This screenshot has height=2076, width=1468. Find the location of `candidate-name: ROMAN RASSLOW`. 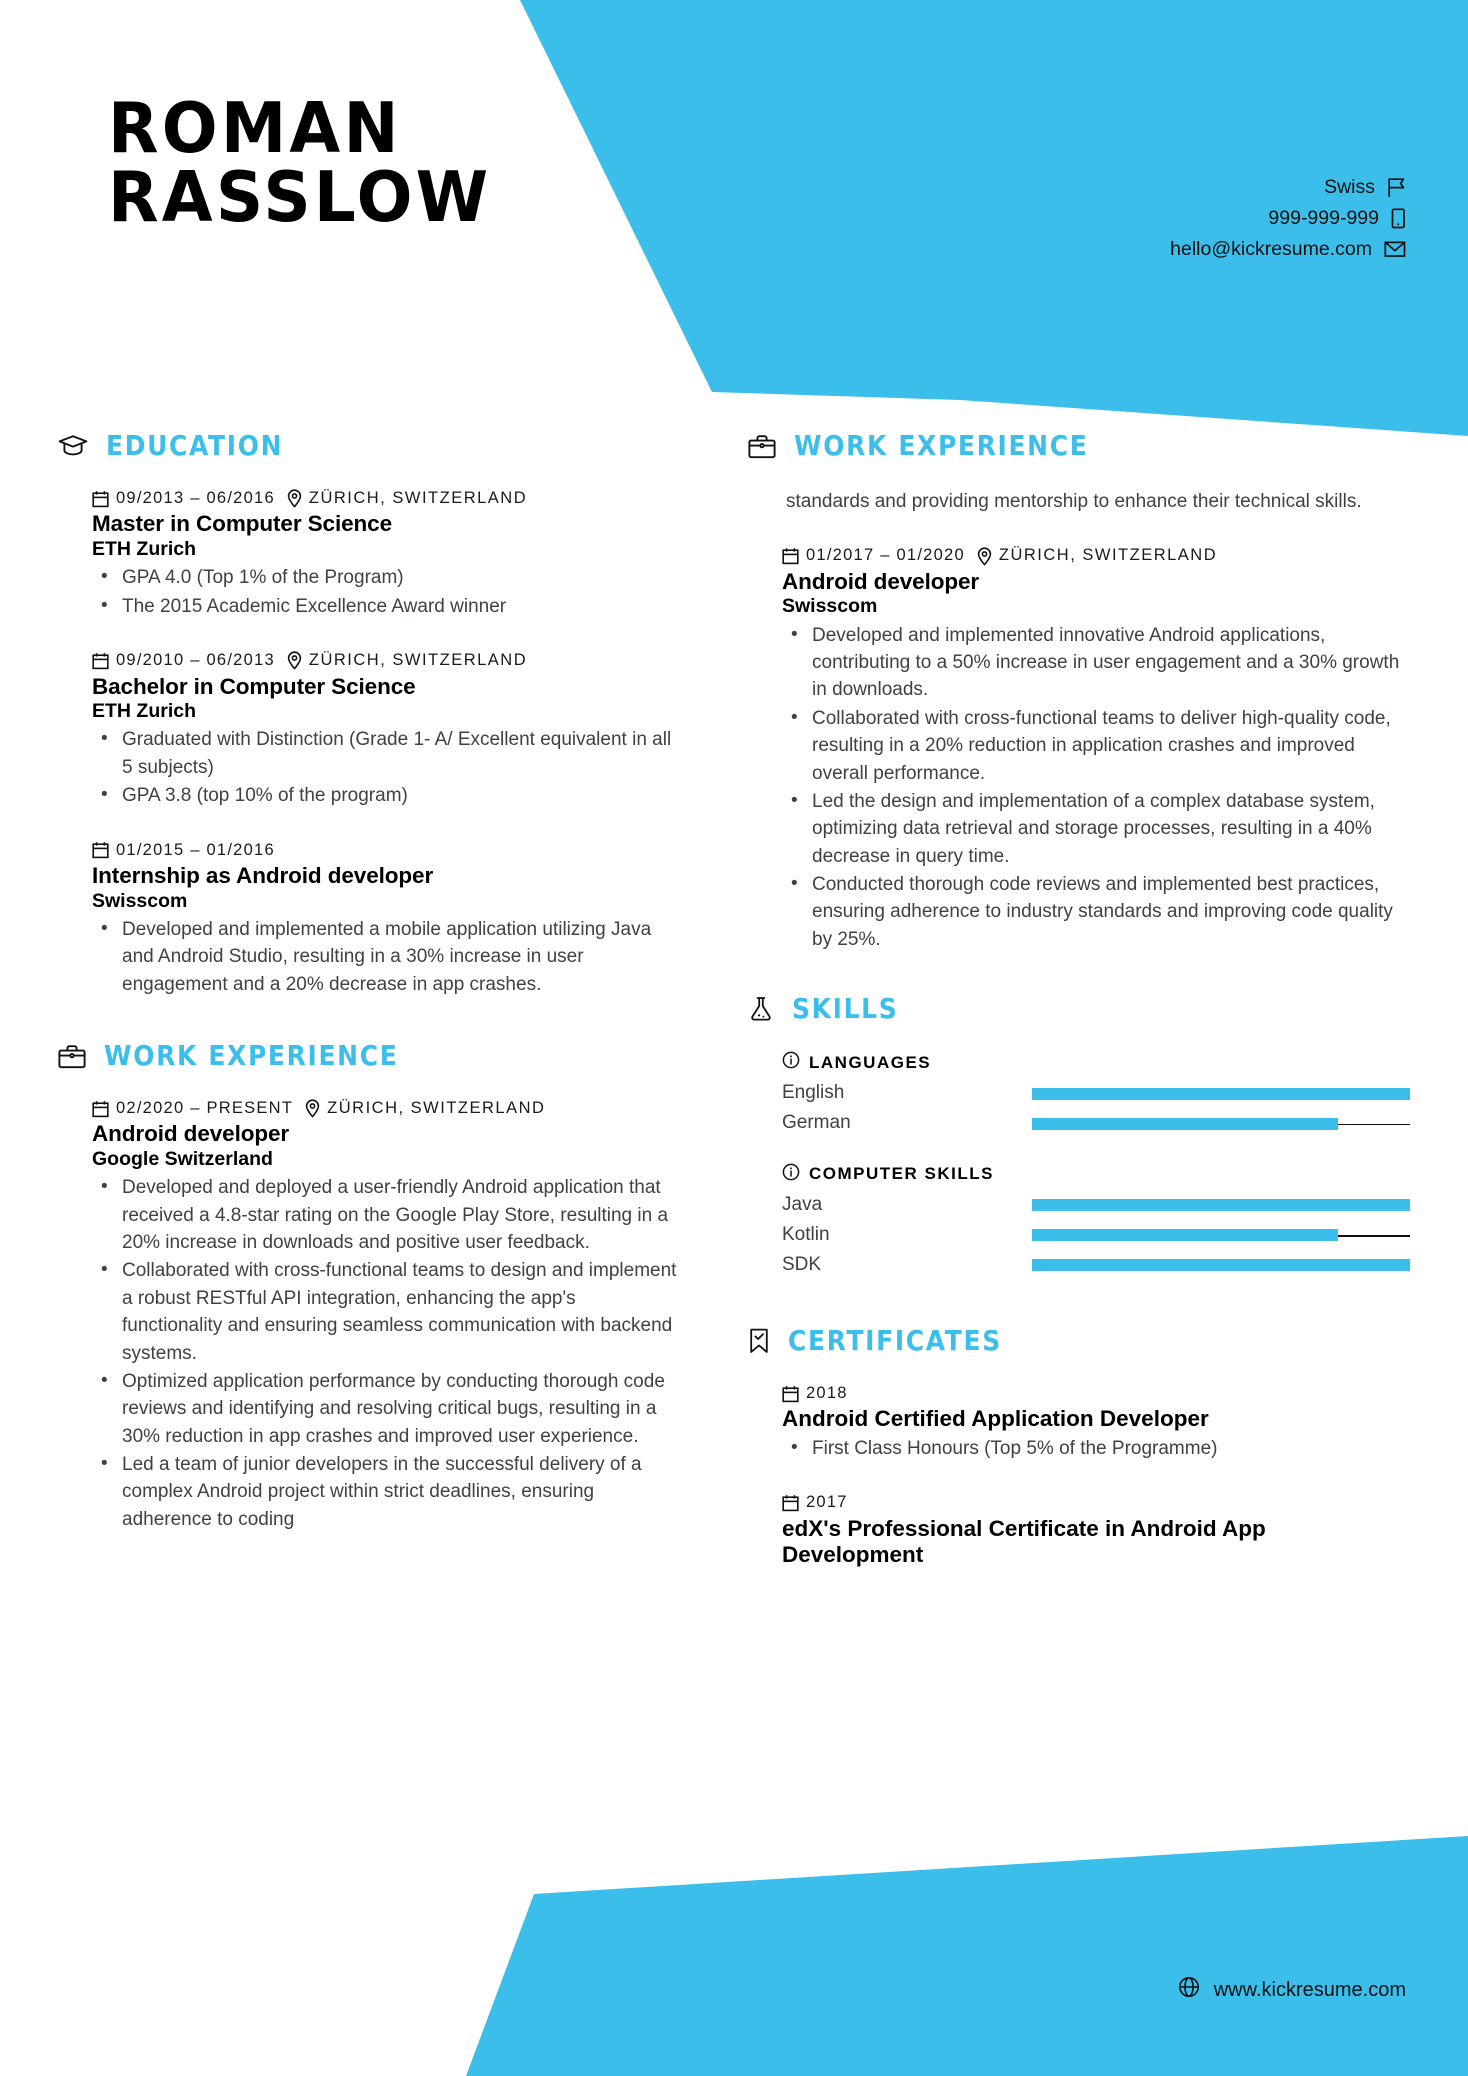

candidate-name: ROMAN RASSLOW is located at coordinates (298, 163).